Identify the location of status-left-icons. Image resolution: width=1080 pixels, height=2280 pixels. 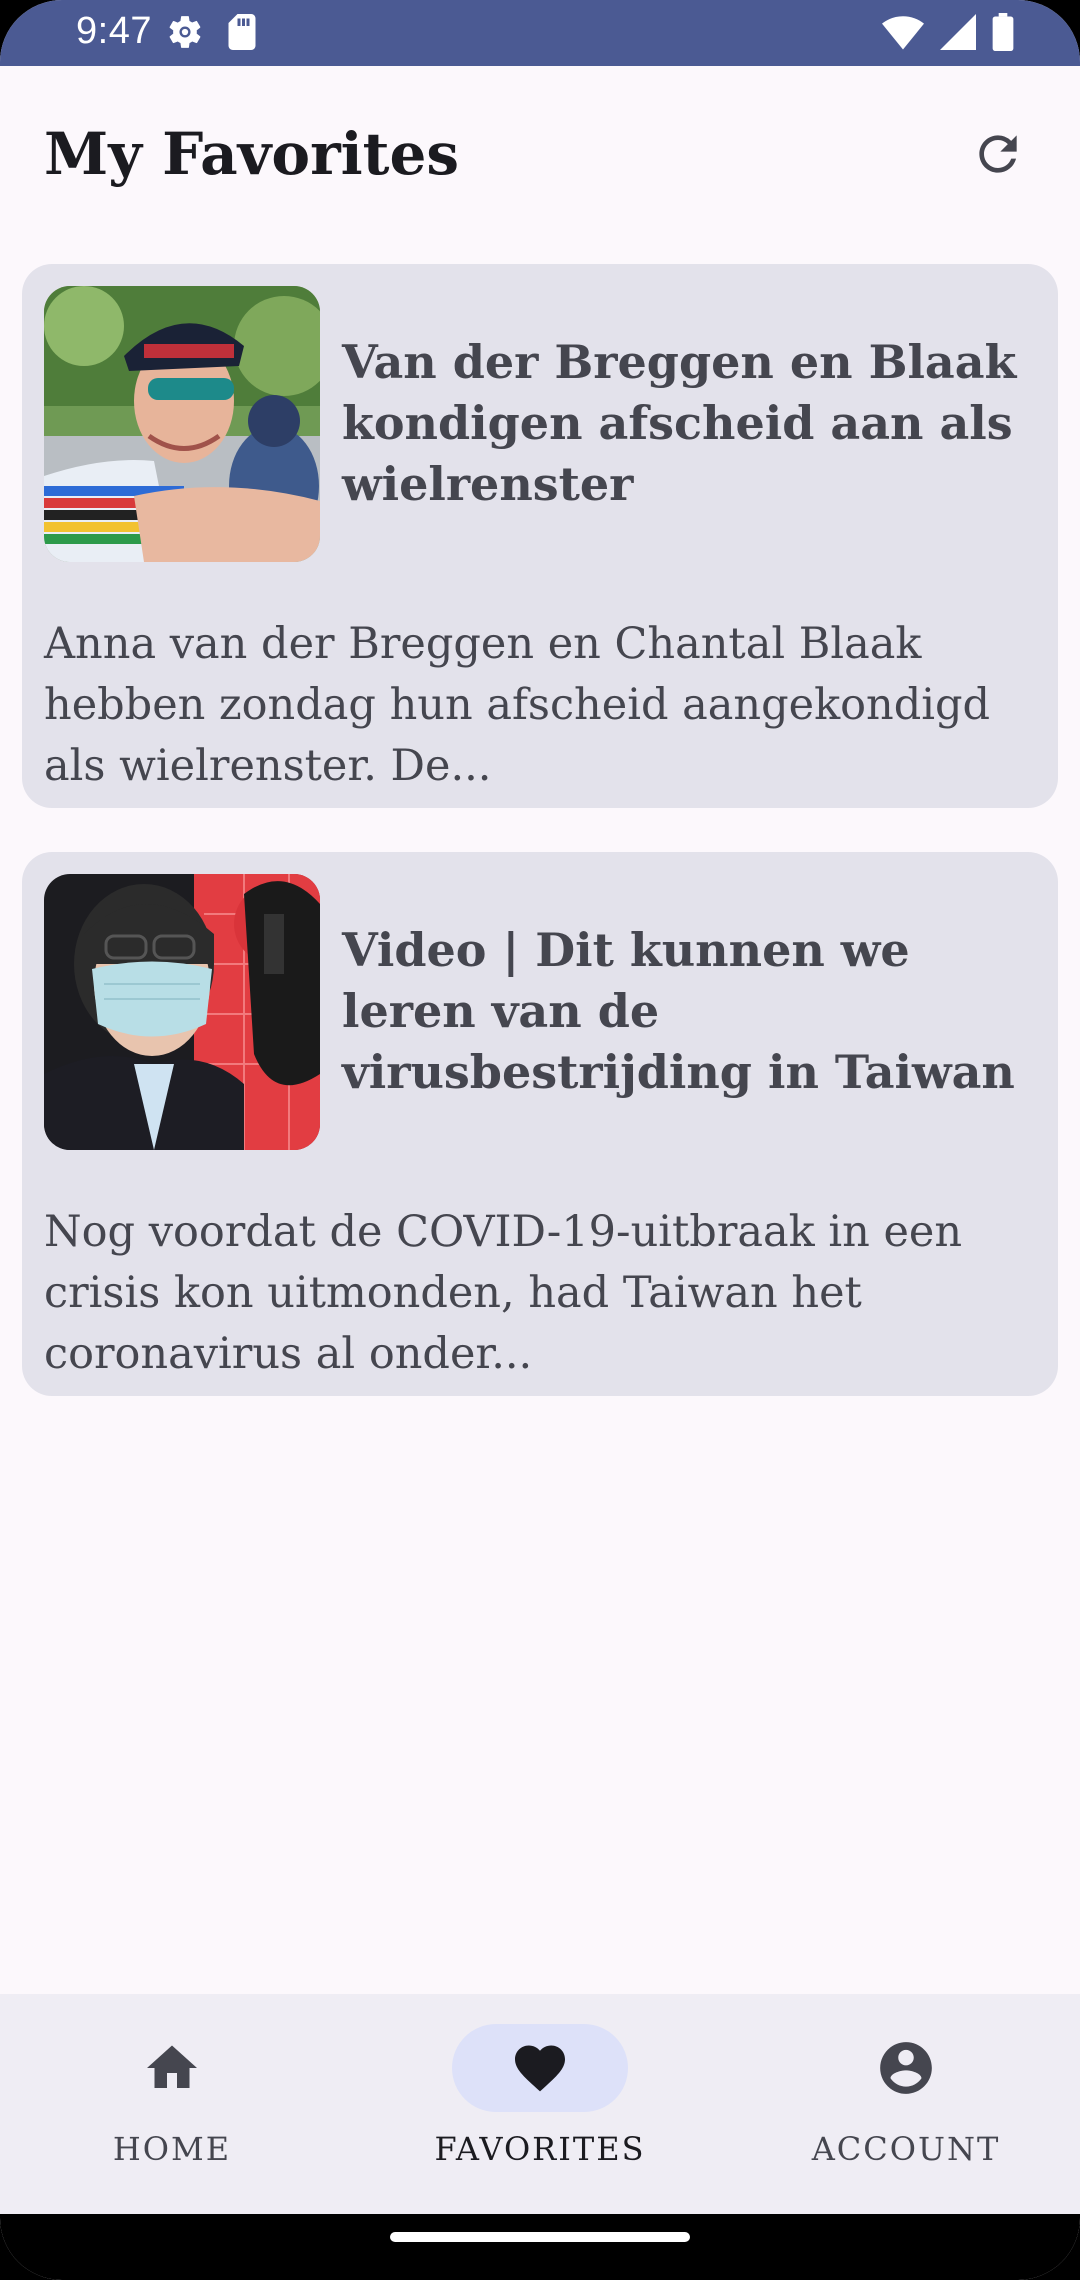
(212, 34).